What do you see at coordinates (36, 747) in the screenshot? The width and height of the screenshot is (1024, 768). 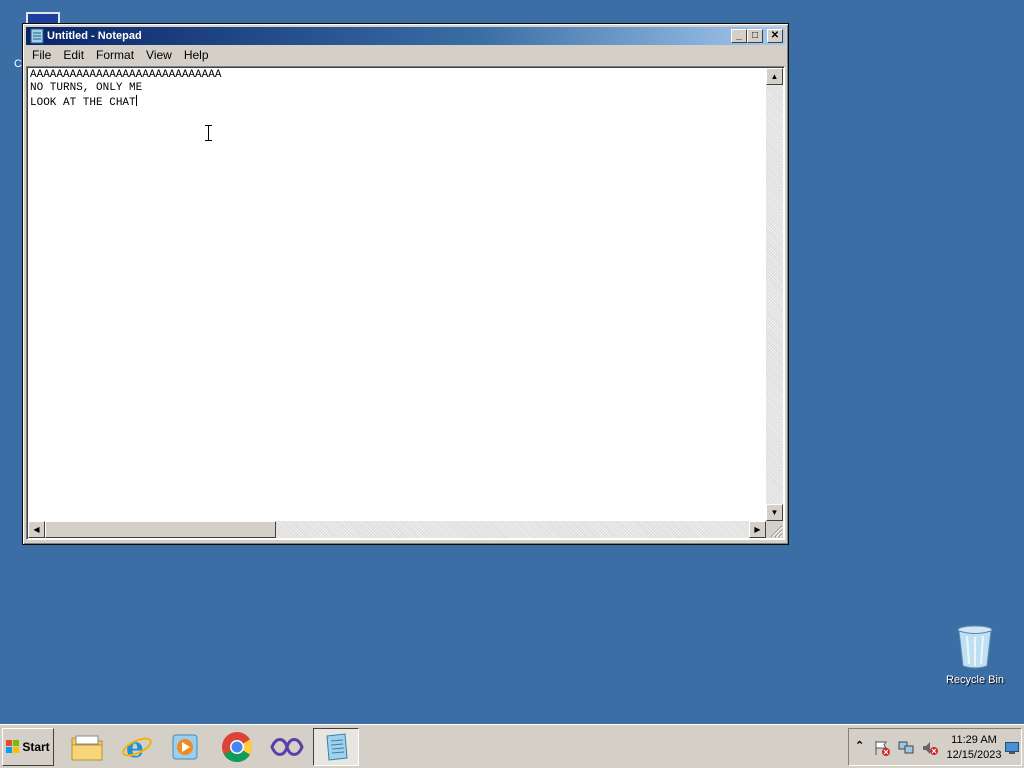 I see `start-label: Start` at bounding box center [36, 747].